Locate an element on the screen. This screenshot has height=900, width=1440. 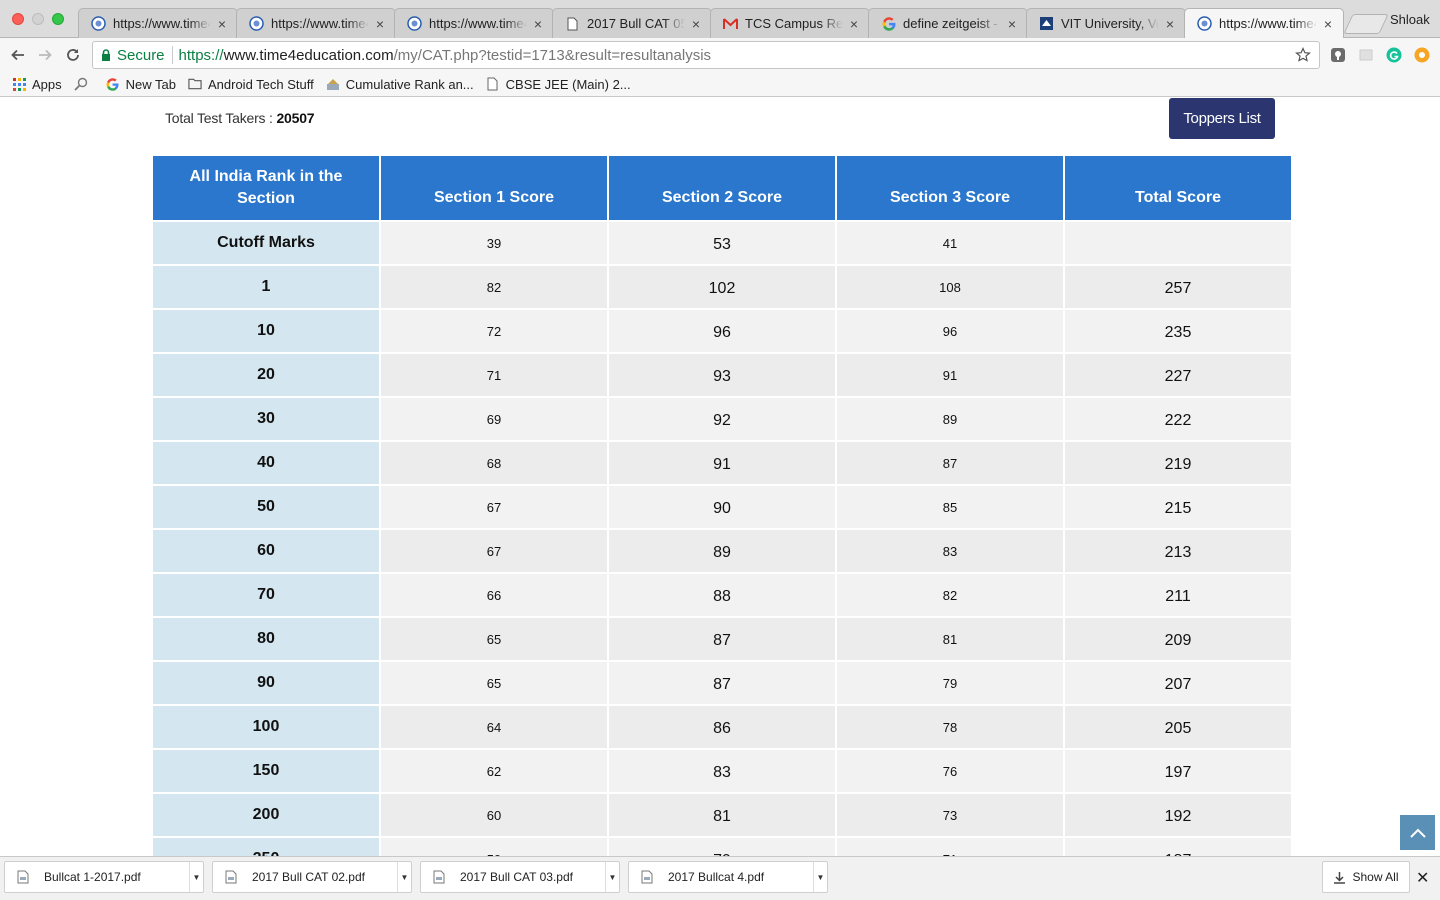
browser-tab: define zeitgeist - Google Search × is located at coordinates (948, 23).